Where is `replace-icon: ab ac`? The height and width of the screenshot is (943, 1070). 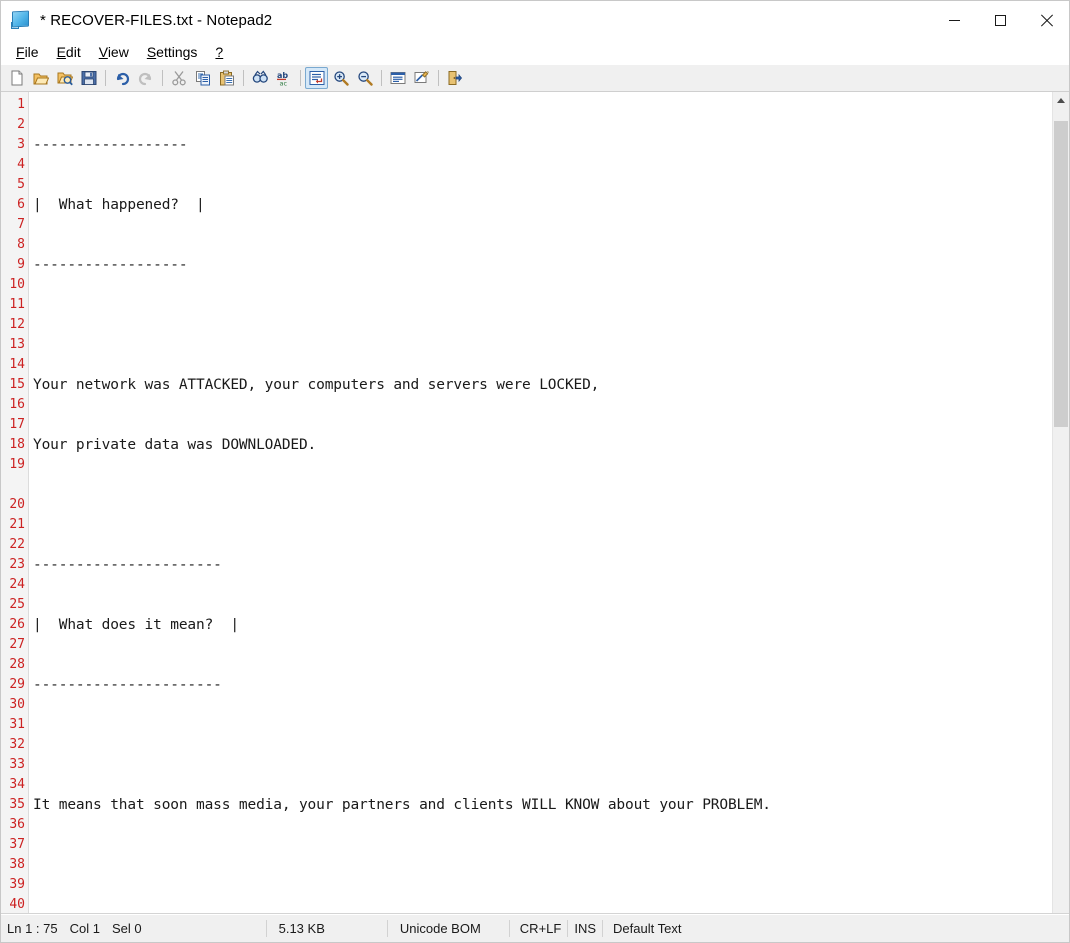
replace-icon: ab ac is located at coordinates (283, 78).